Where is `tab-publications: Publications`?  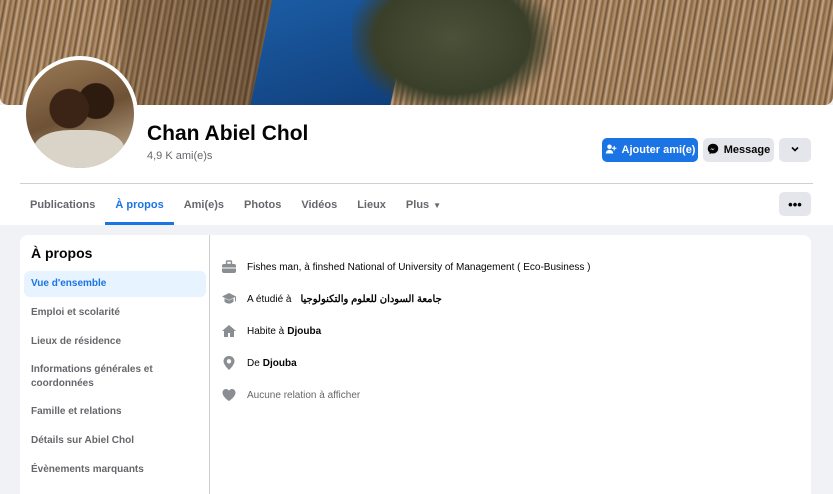
tab-publications: Publications is located at coordinates (62, 205).